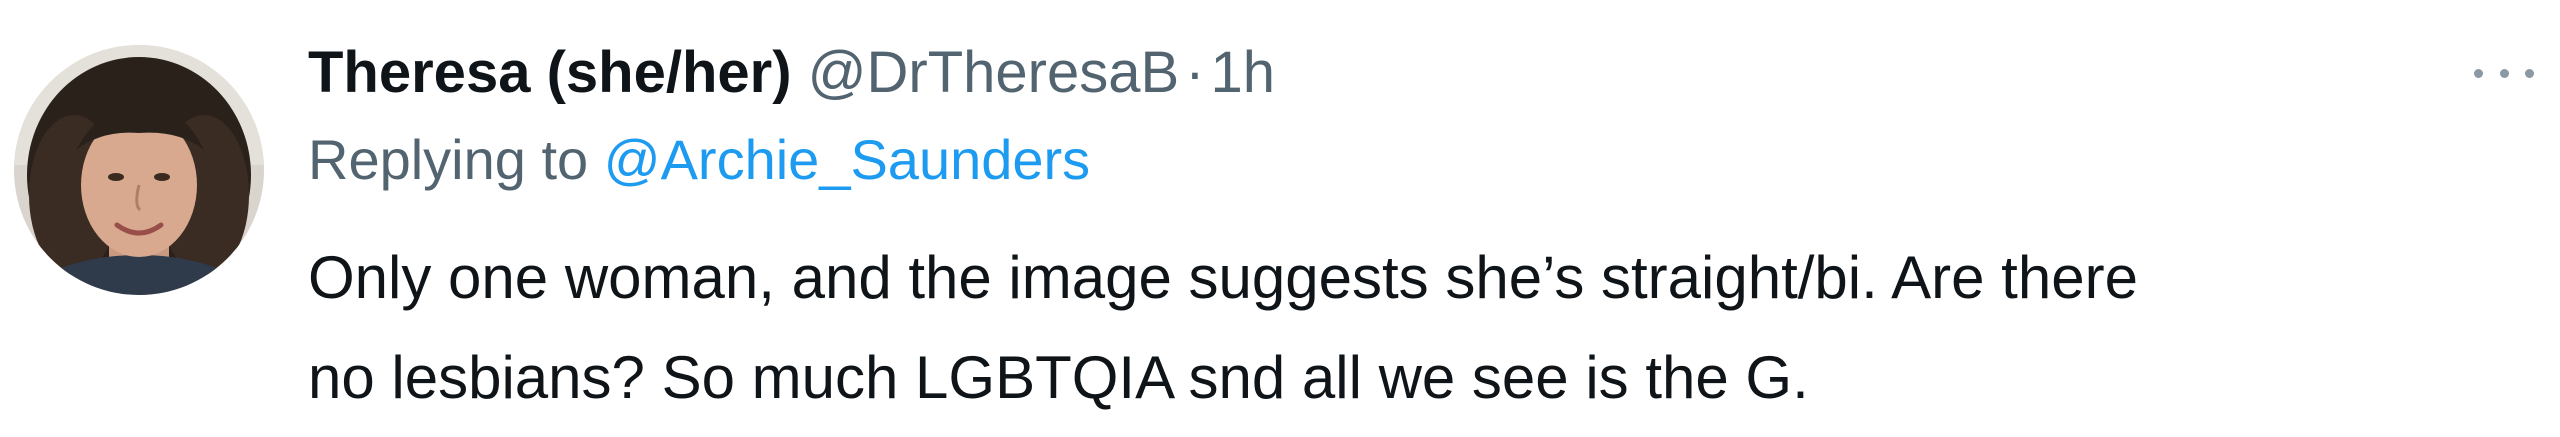 This screenshot has height=437, width=2560. What do you see at coordinates (1243, 72) in the screenshot?
I see `tweet-timestamp: 1h` at bounding box center [1243, 72].